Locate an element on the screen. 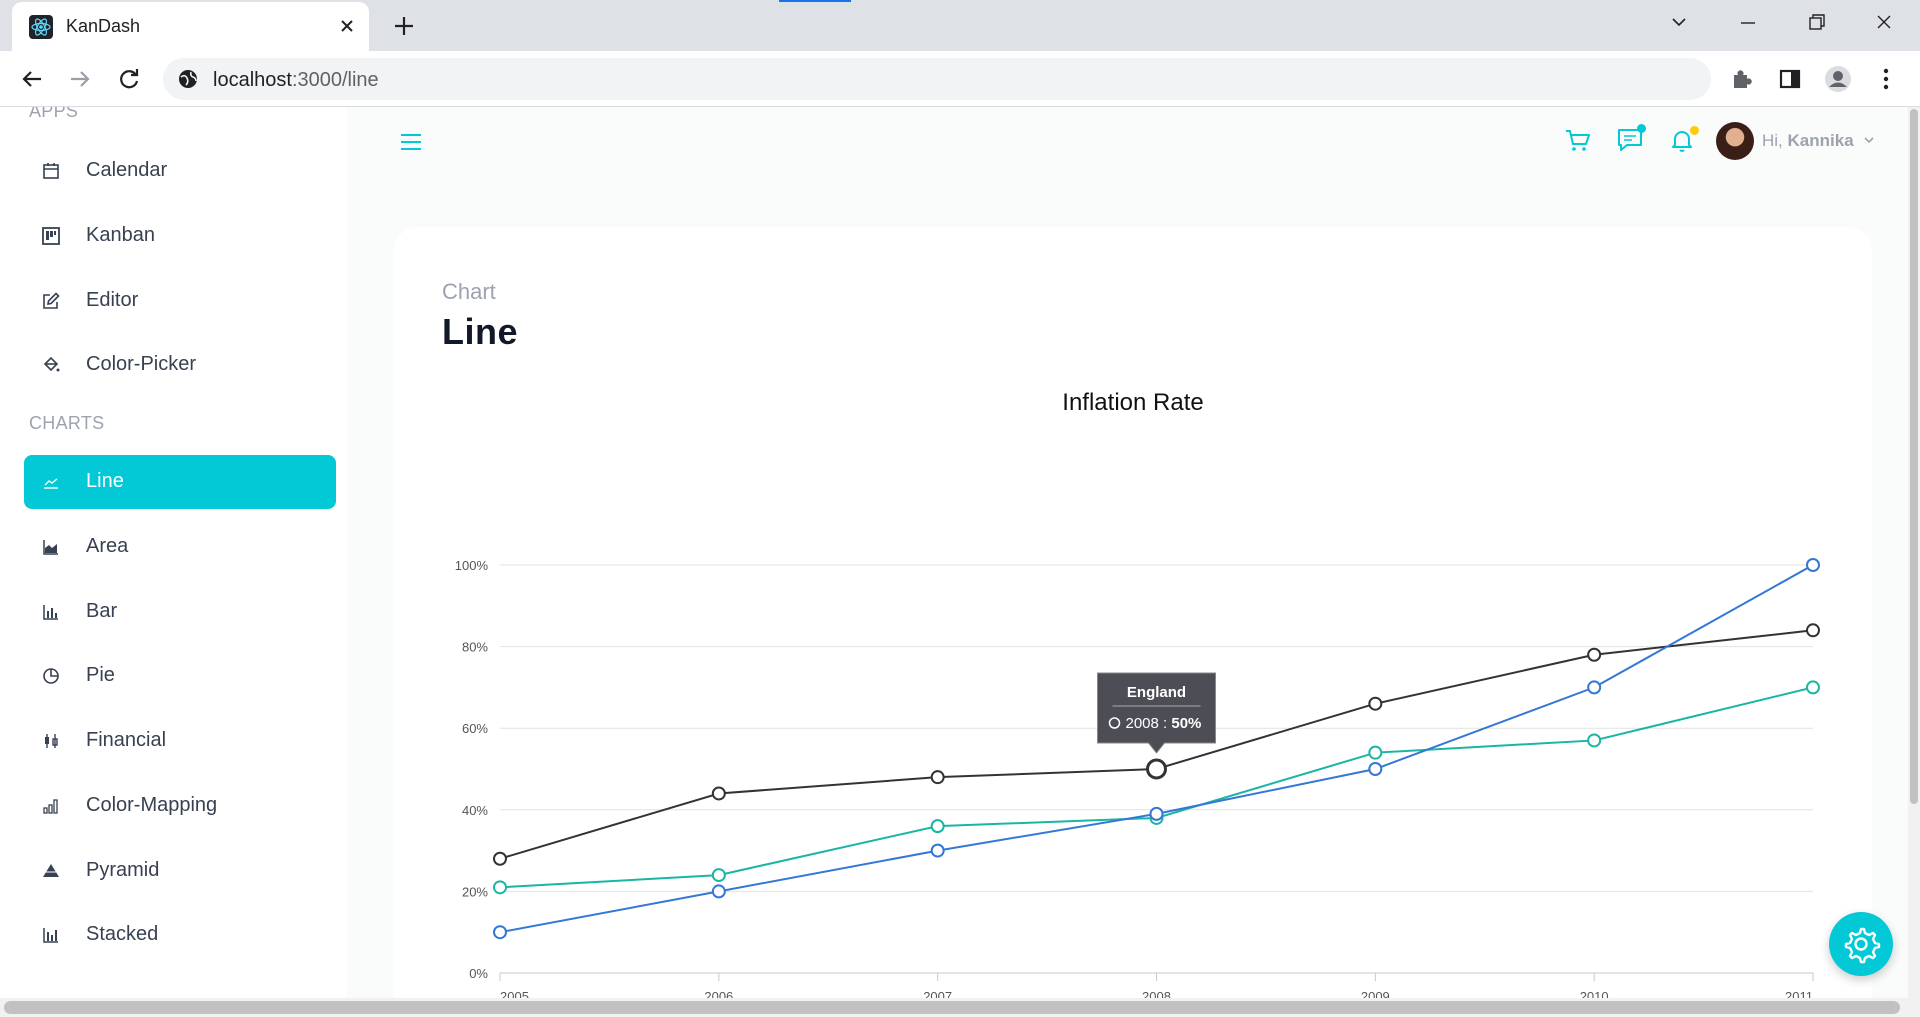 This screenshot has width=1920, height=1017. sidebar-item-pyramid: Pyramid is located at coordinates (180, 871).